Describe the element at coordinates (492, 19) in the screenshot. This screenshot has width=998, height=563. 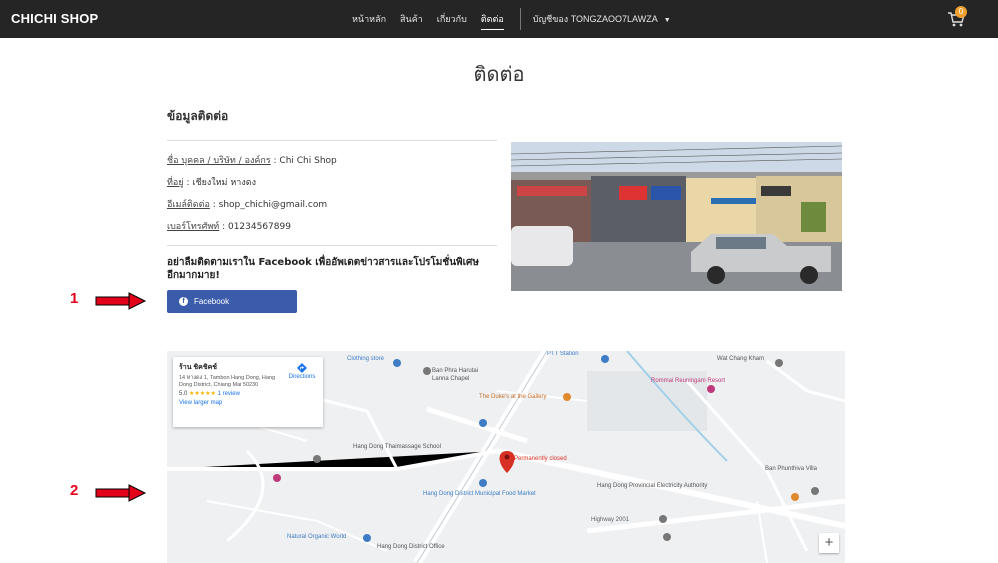
I see `nav-link-contact: ติดต่อ` at that location.